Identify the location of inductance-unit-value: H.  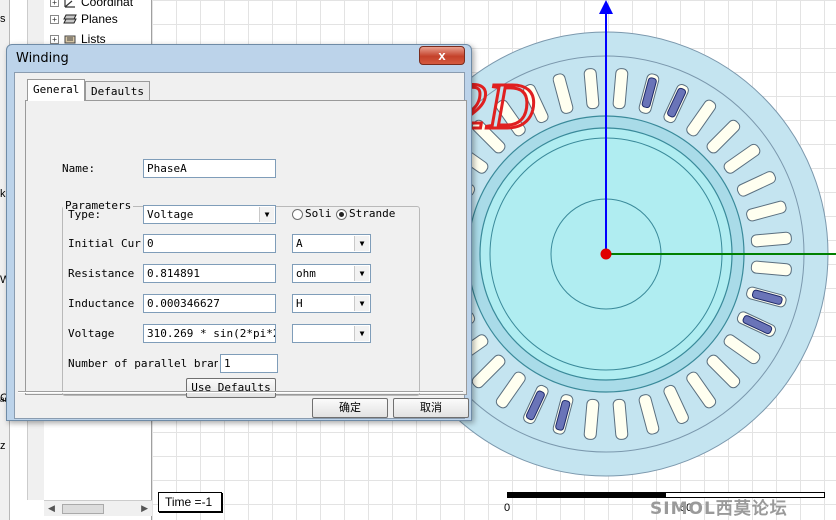
(299, 303).